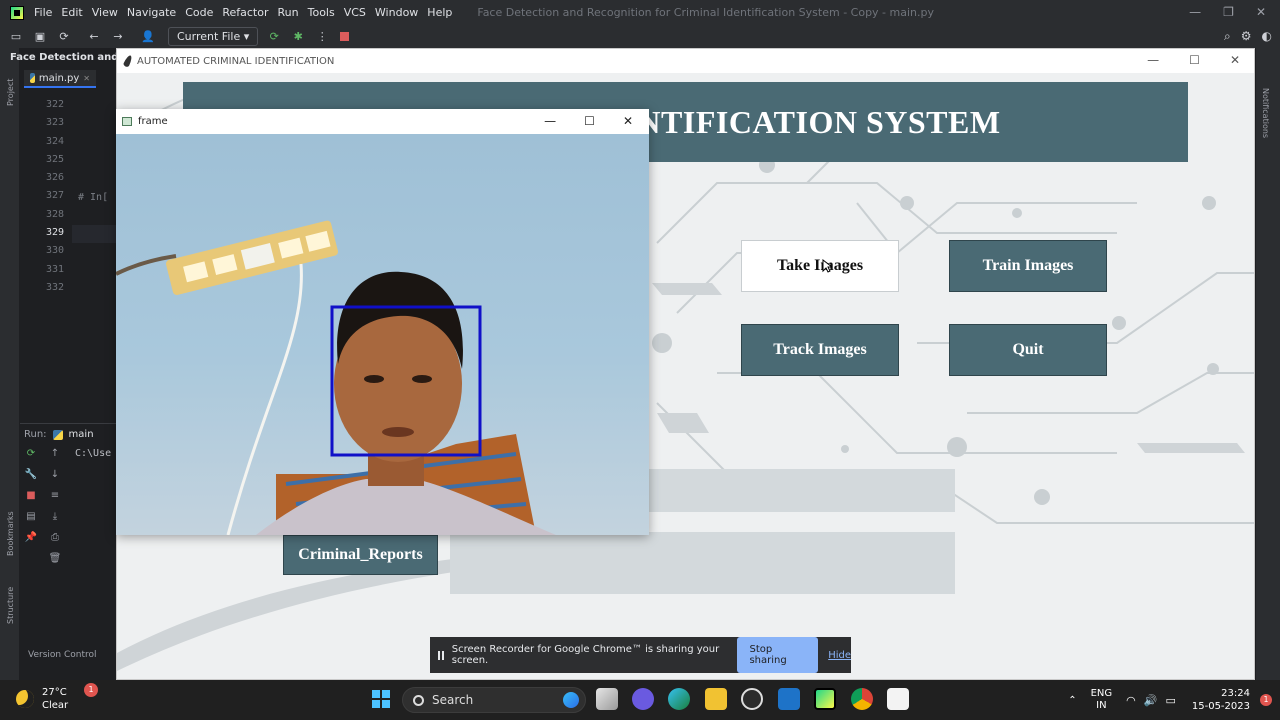  I want to click on menu-code: Code, so click(199, 12).